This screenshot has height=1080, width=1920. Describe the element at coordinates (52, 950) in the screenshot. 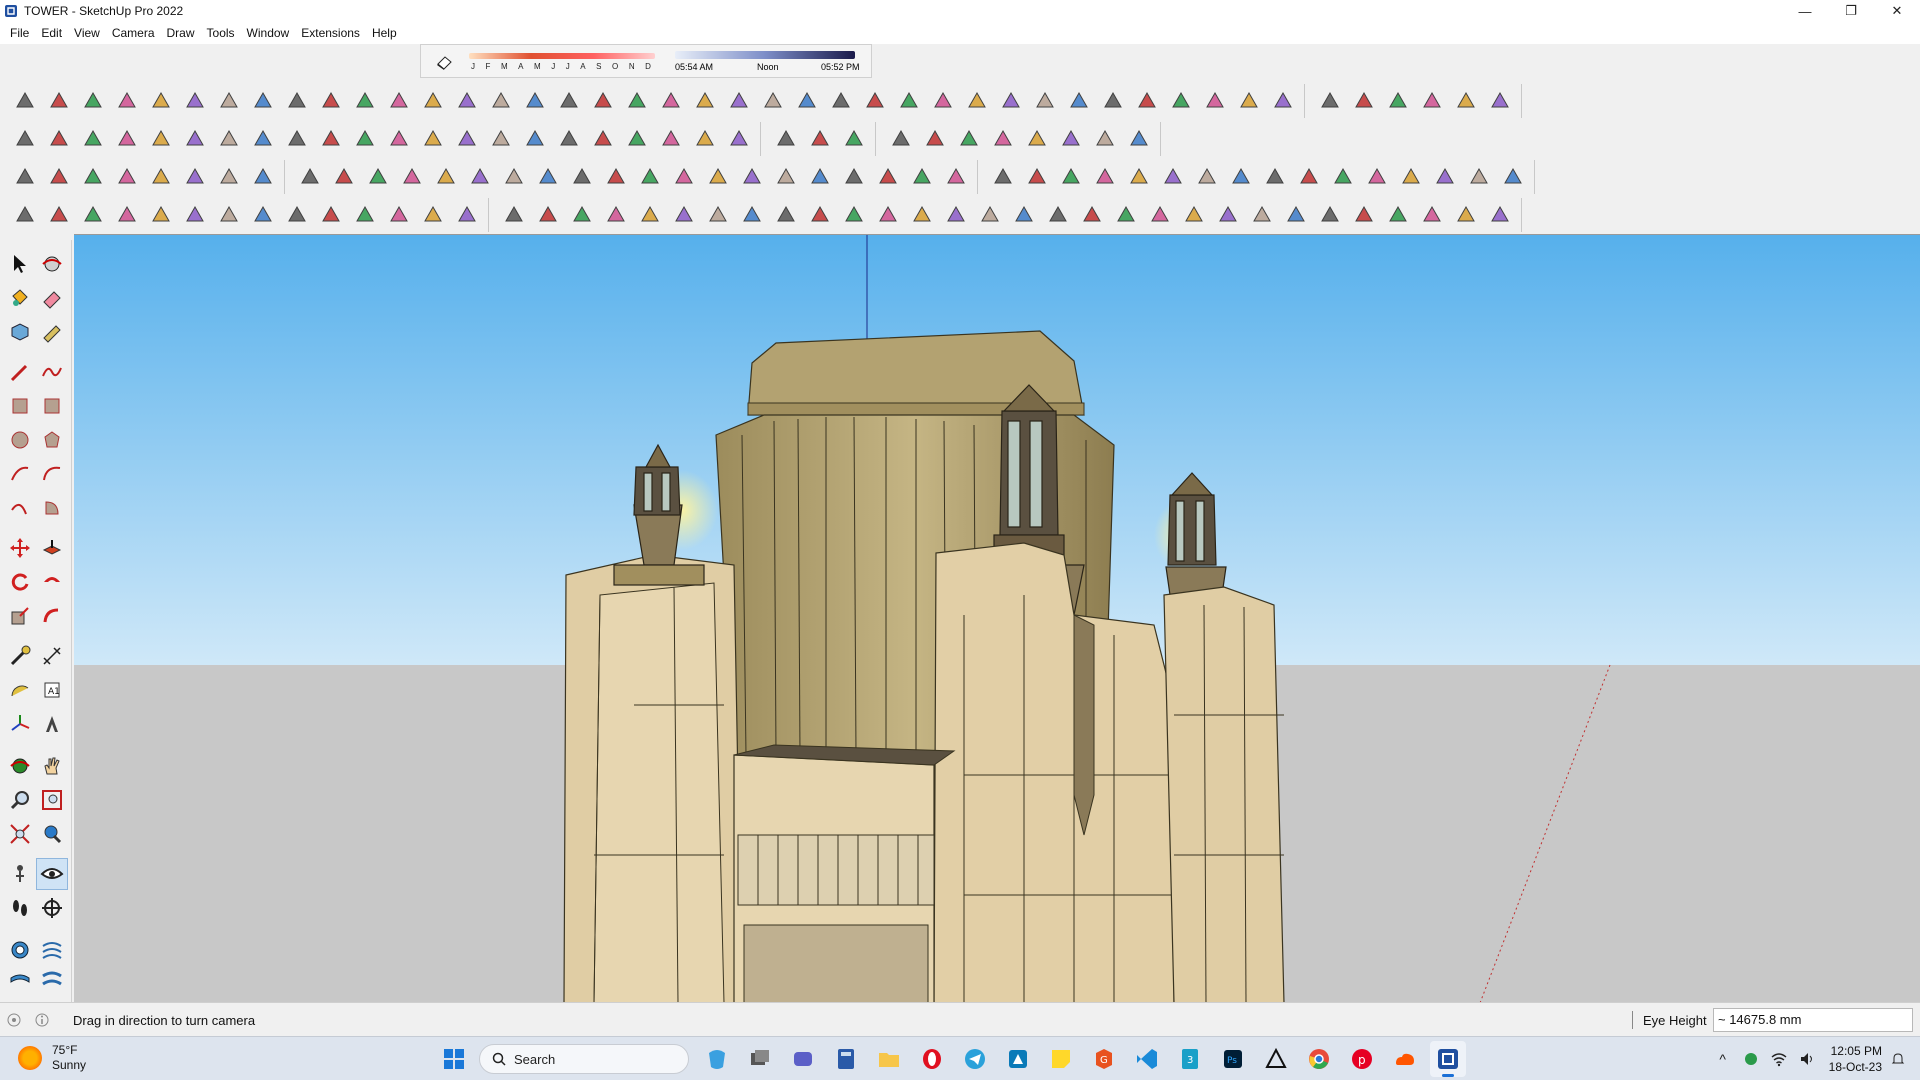

I see `sandbox-from-scratch-tool` at that location.